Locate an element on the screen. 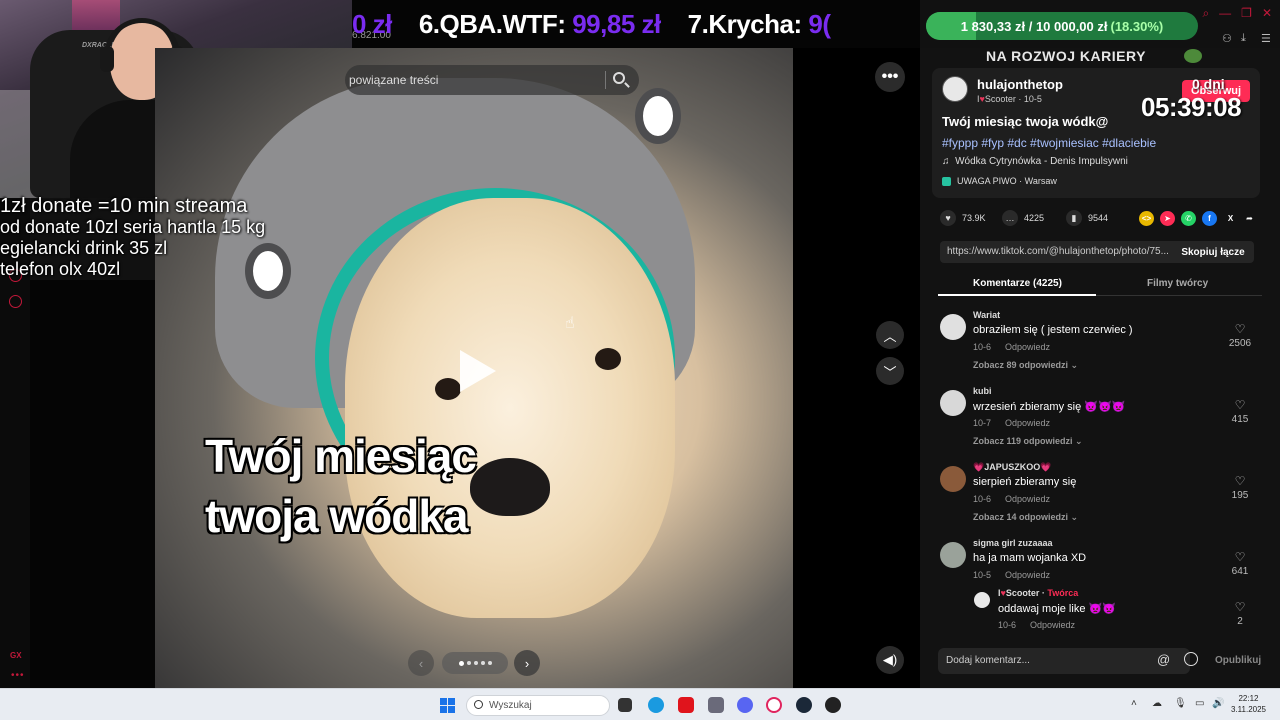 This screenshot has width=1280, height=720. play-icon is located at coordinates (478, 371).